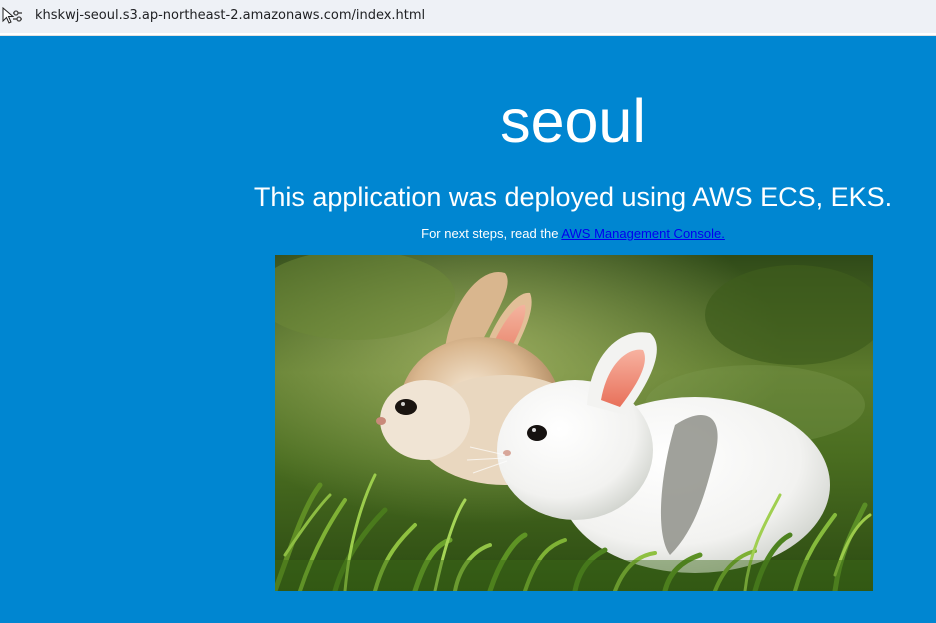 The height and width of the screenshot is (623, 936). What do you see at coordinates (13, 16) in the screenshot?
I see `tune-icon` at bounding box center [13, 16].